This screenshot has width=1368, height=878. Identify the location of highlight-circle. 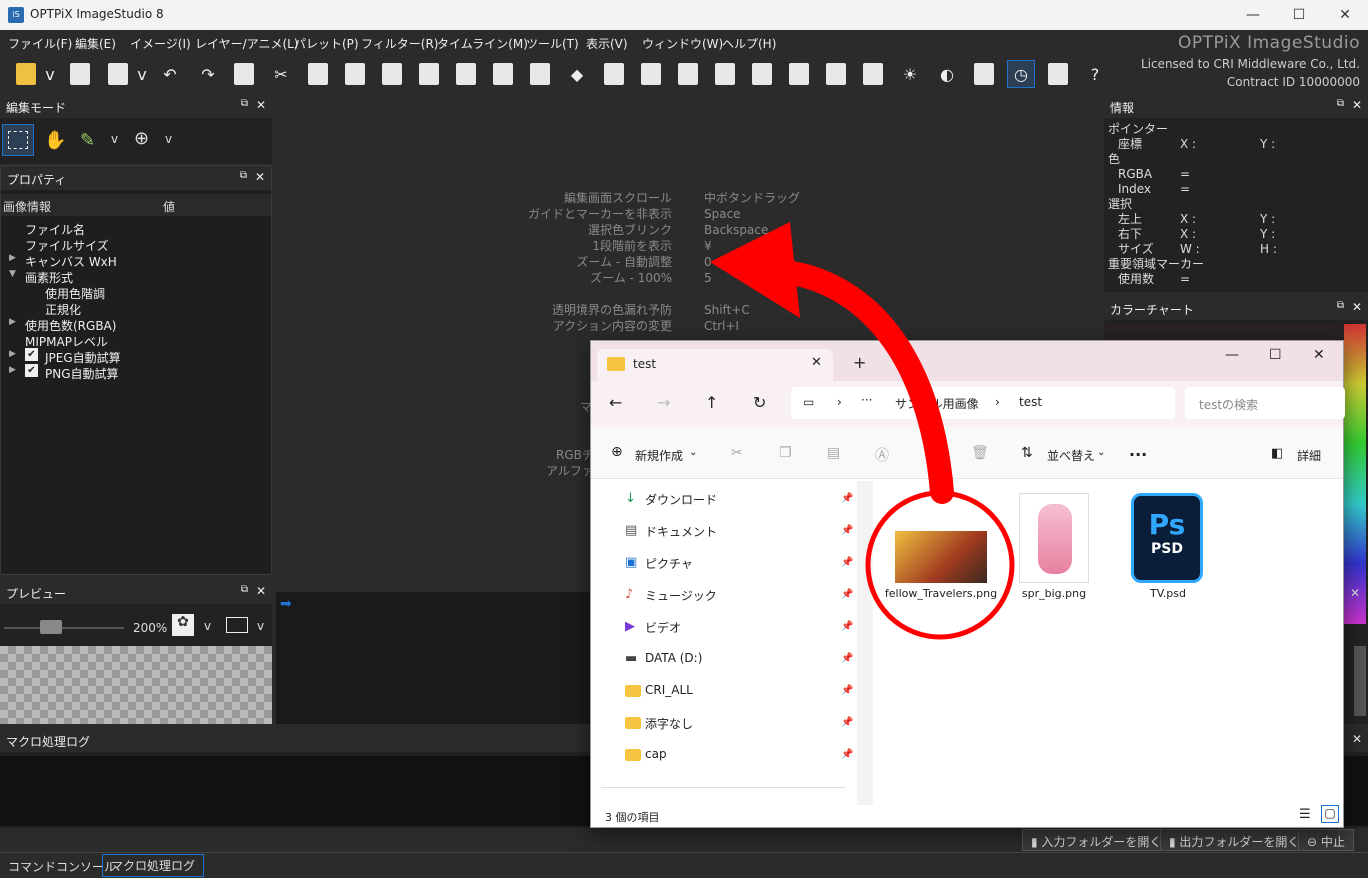
(940, 565).